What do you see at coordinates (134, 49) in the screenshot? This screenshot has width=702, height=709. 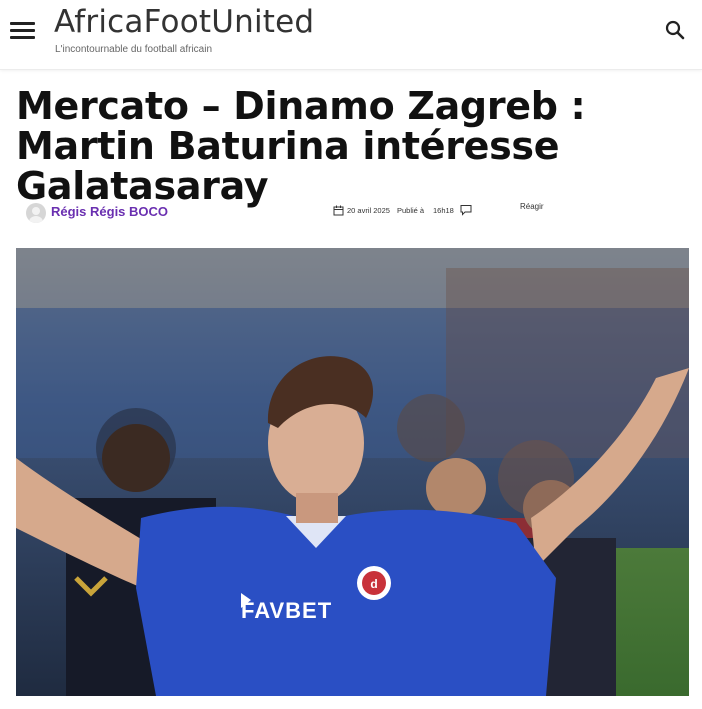 I see `site-tagline: L'incontournable du football africain` at bounding box center [134, 49].